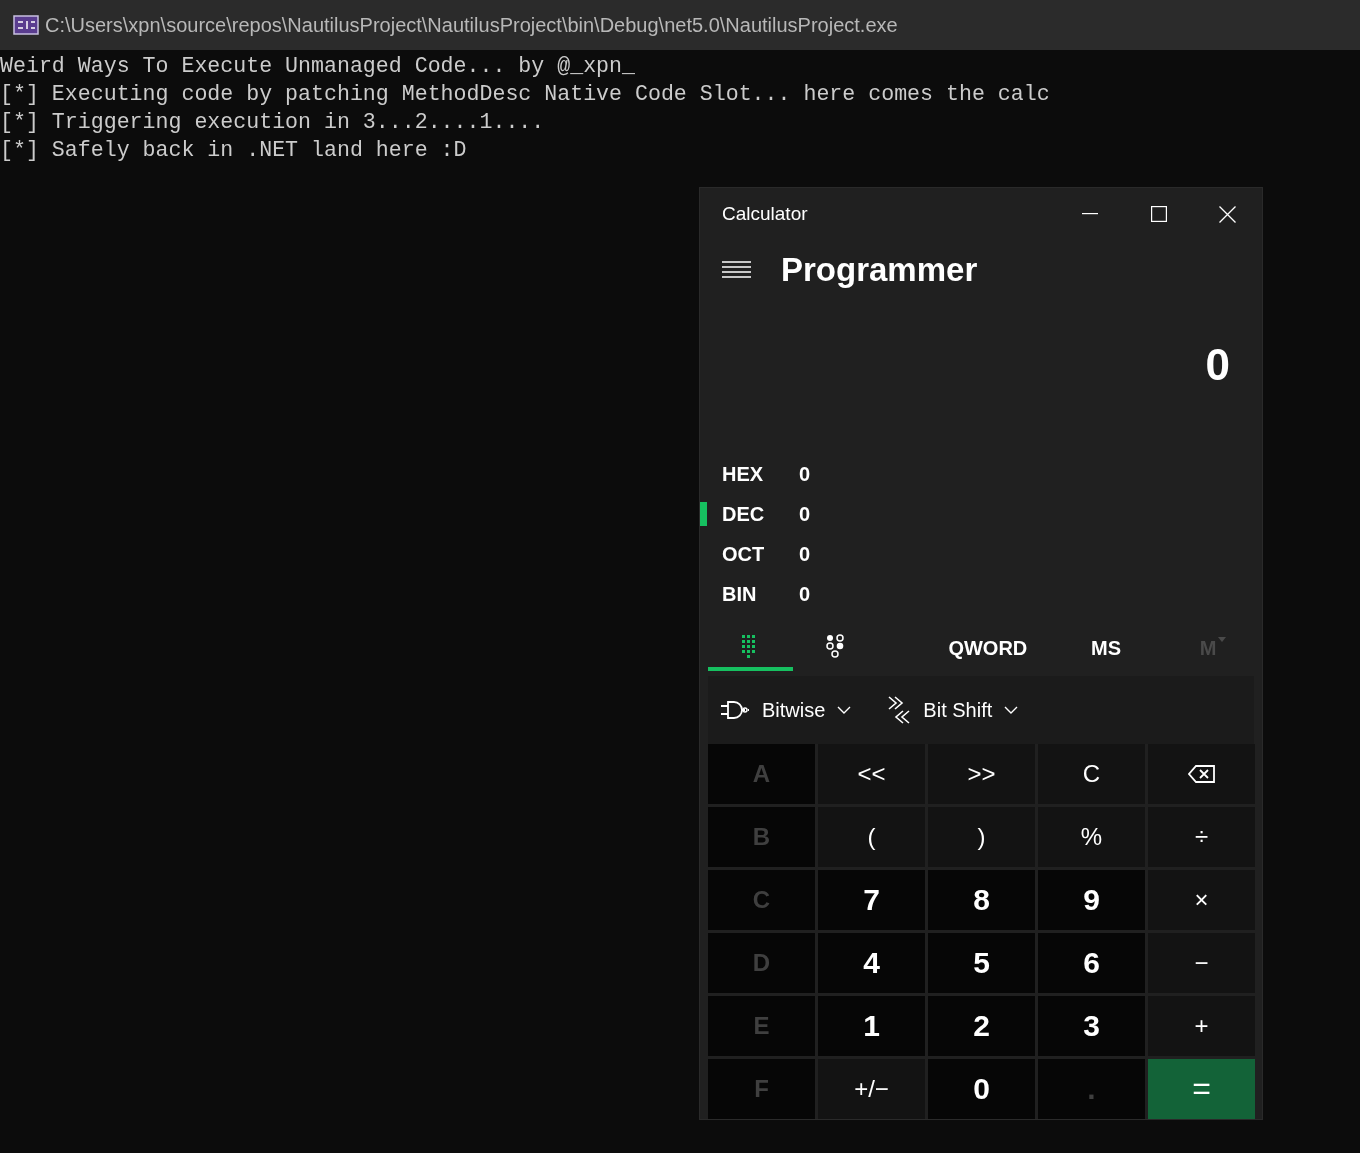 The height and width of the screenshot is (1153, 1360). Describe the element at coordinates (735, 710) in the screenshot. I see `logic-gate-icon` at that location.